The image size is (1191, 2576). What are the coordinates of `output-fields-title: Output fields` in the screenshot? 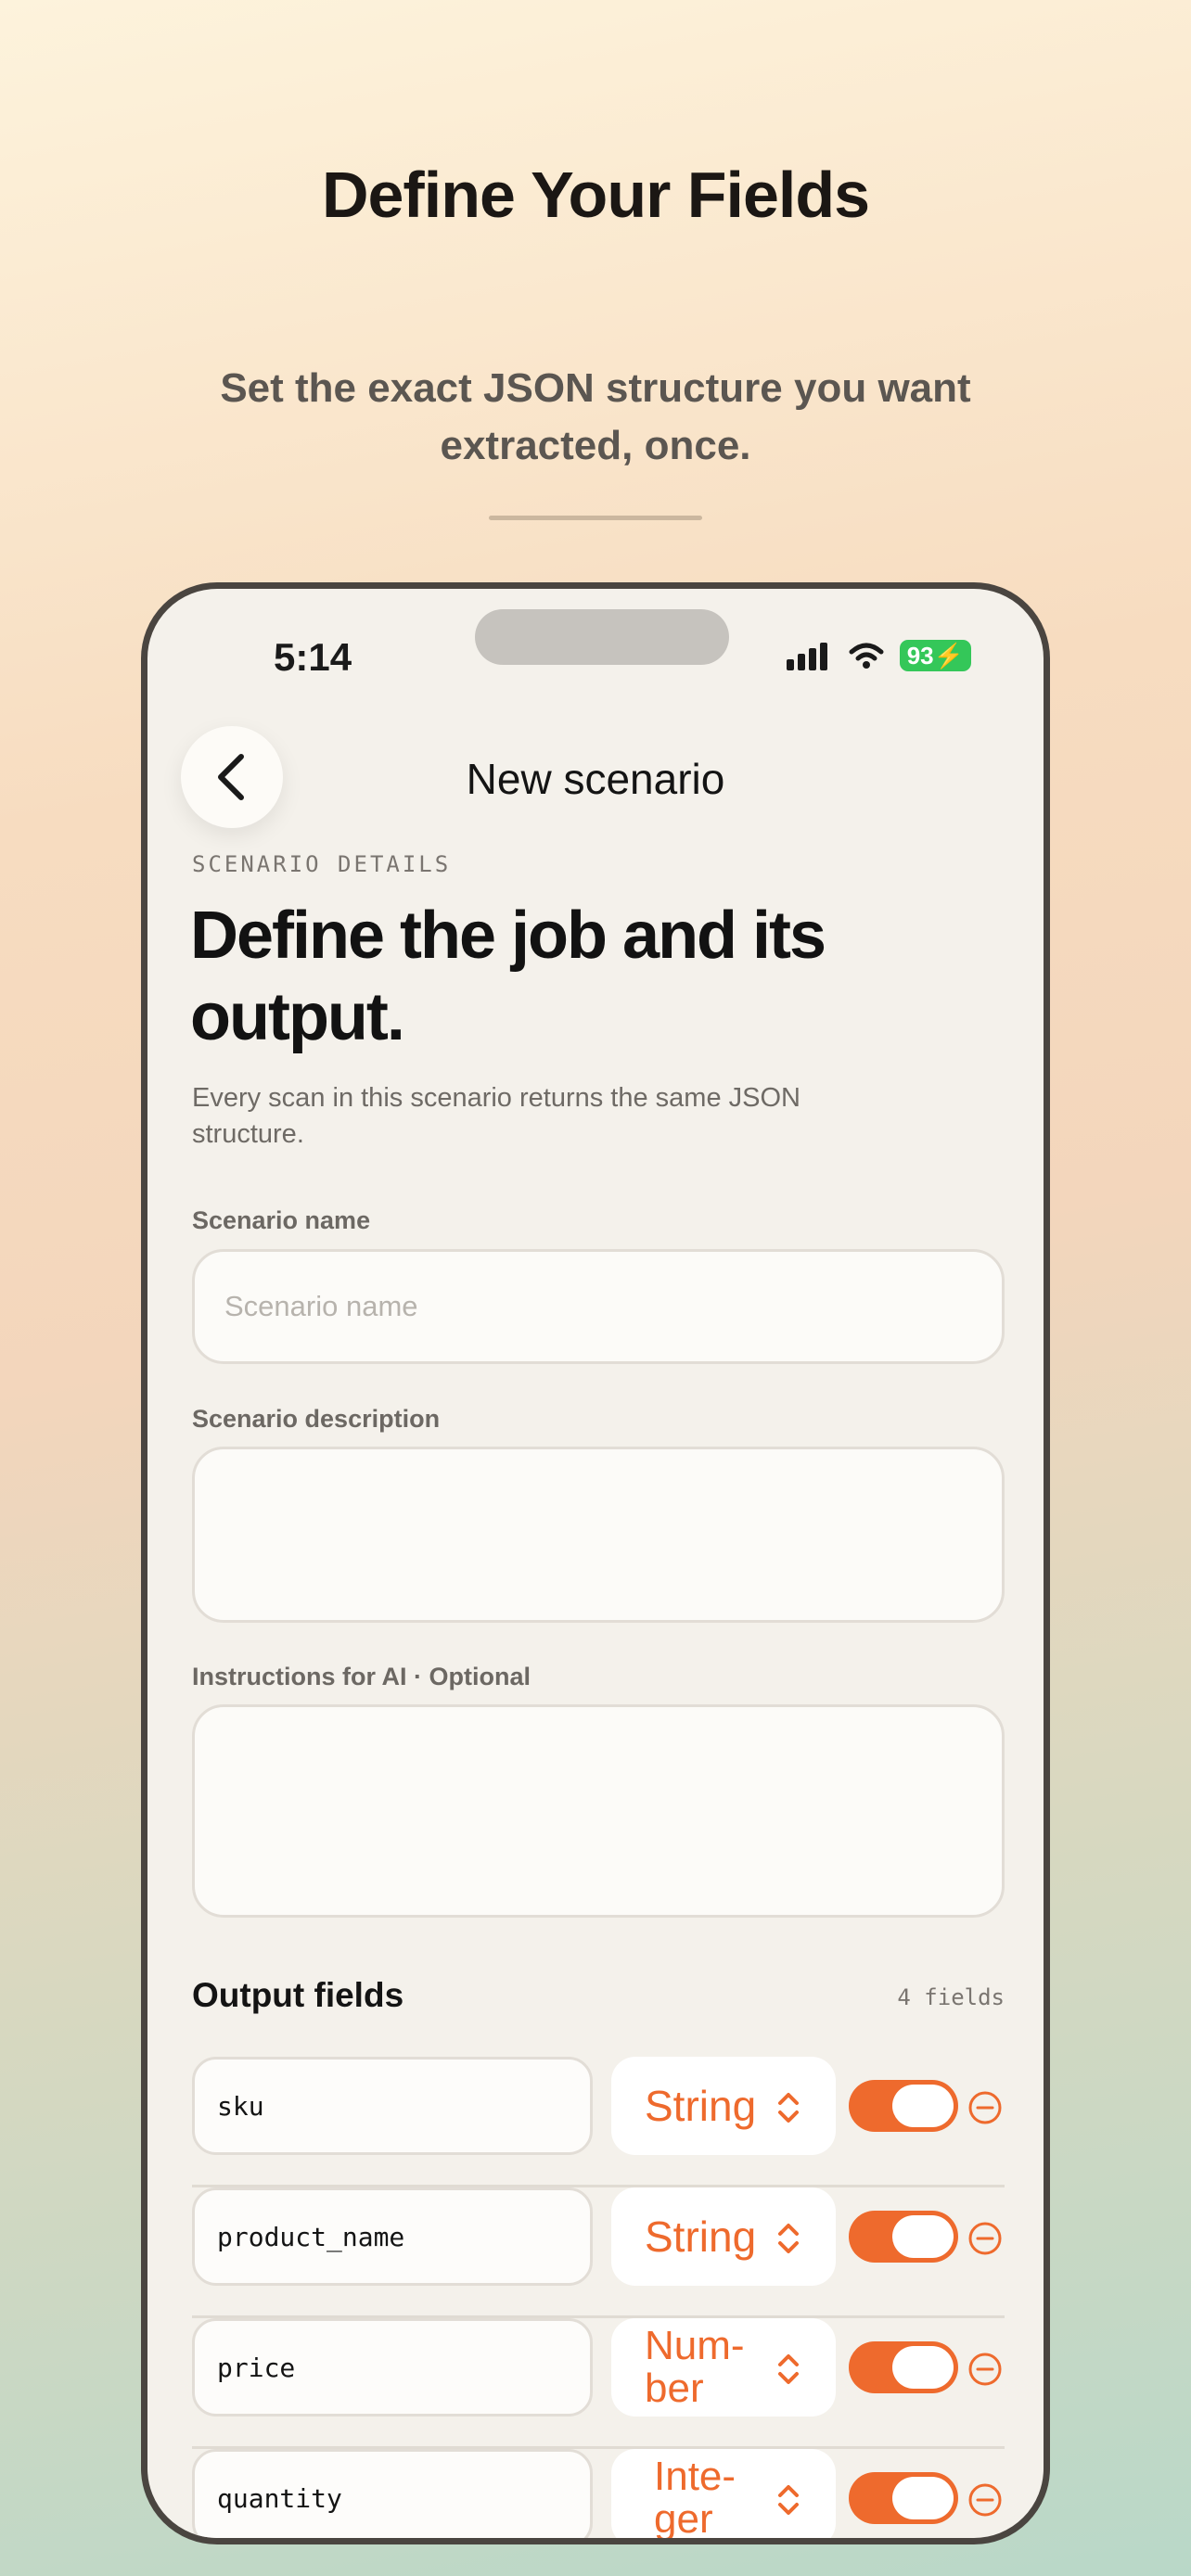 It's located at (298, 1995).